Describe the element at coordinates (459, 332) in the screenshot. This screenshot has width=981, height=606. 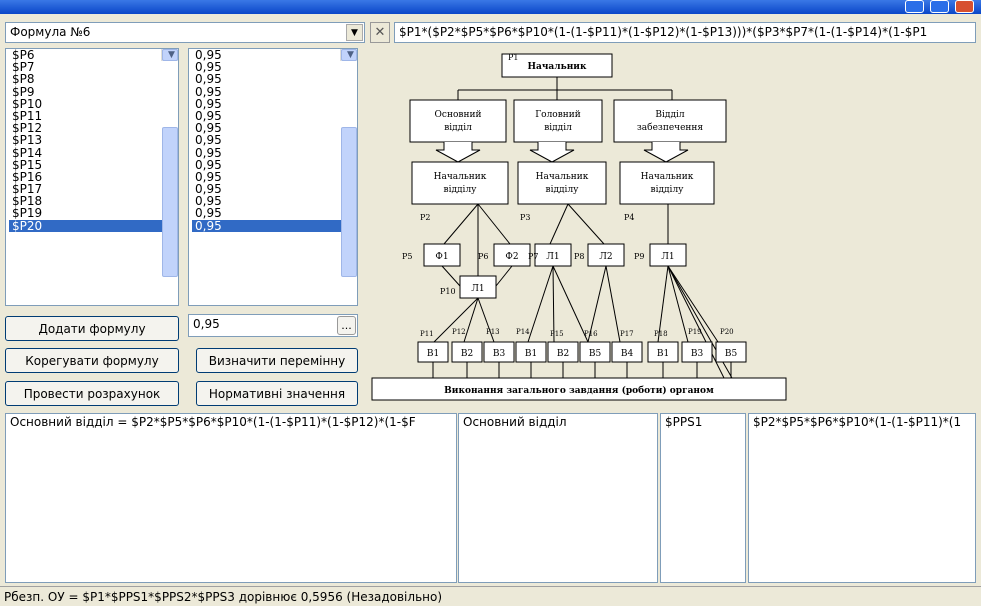
I see `label-p12: P12` at that location.